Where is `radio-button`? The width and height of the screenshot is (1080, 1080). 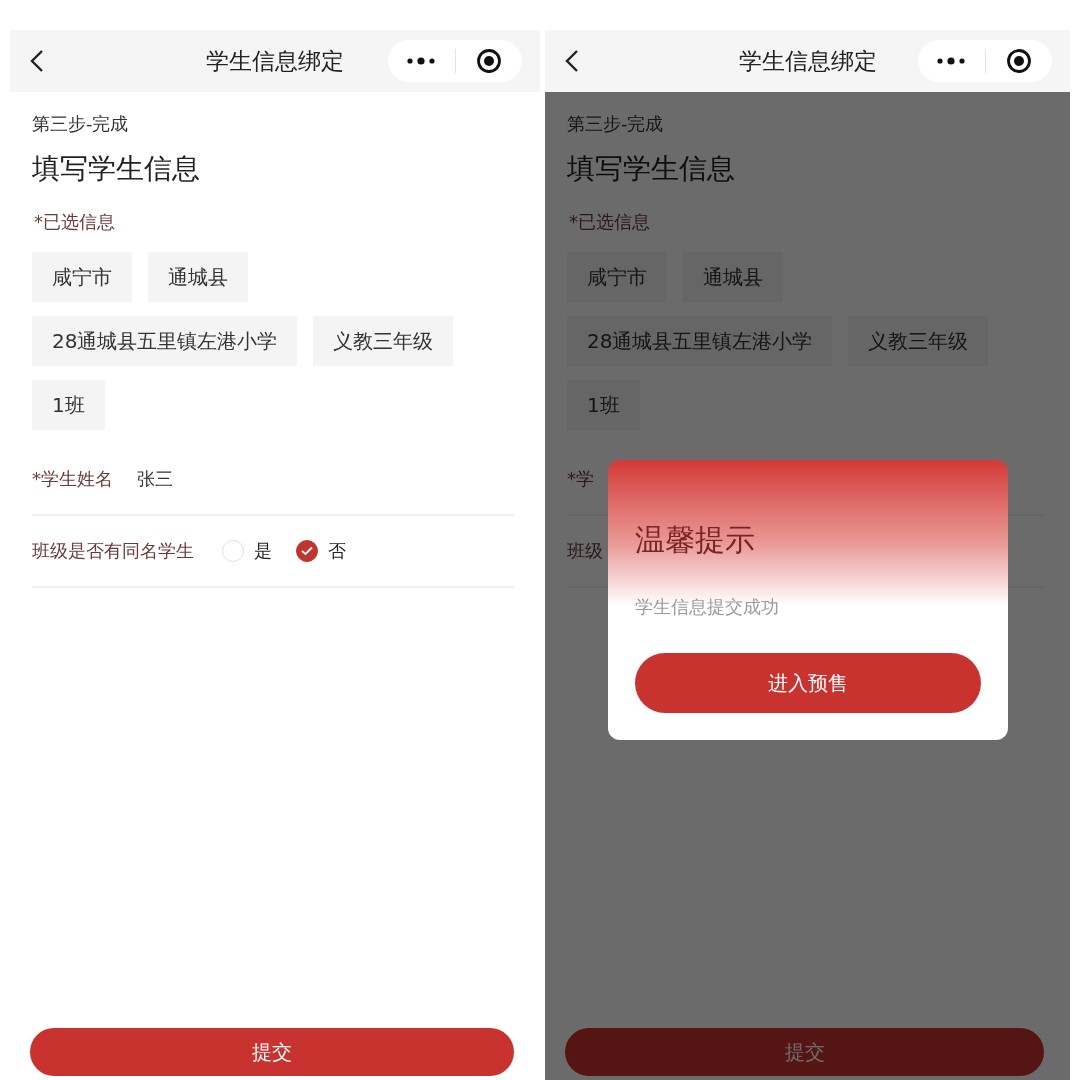
radio-button is located at coordinates (307, 551).